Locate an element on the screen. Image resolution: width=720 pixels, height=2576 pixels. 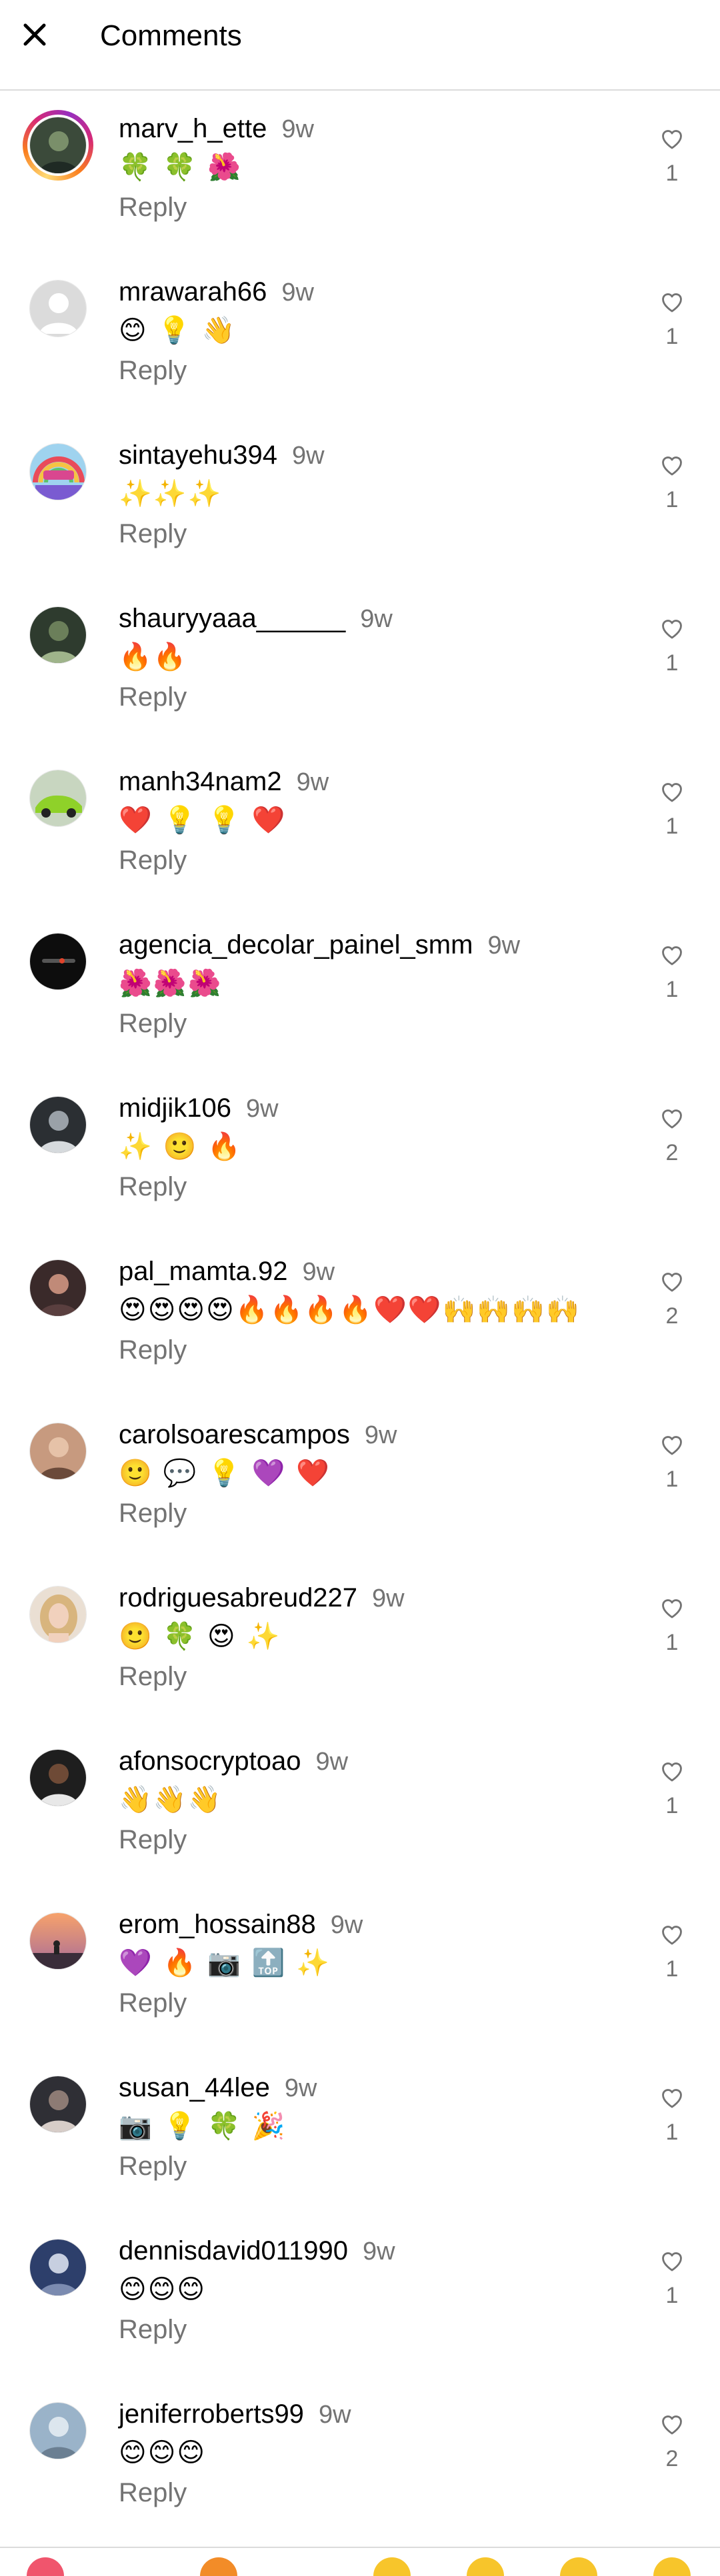
comment-text: 😍😍😍😍🔥🔥🔥🔥❤️❤️🙌🙌🙌🙌 is located at coordinates (350, 1310).